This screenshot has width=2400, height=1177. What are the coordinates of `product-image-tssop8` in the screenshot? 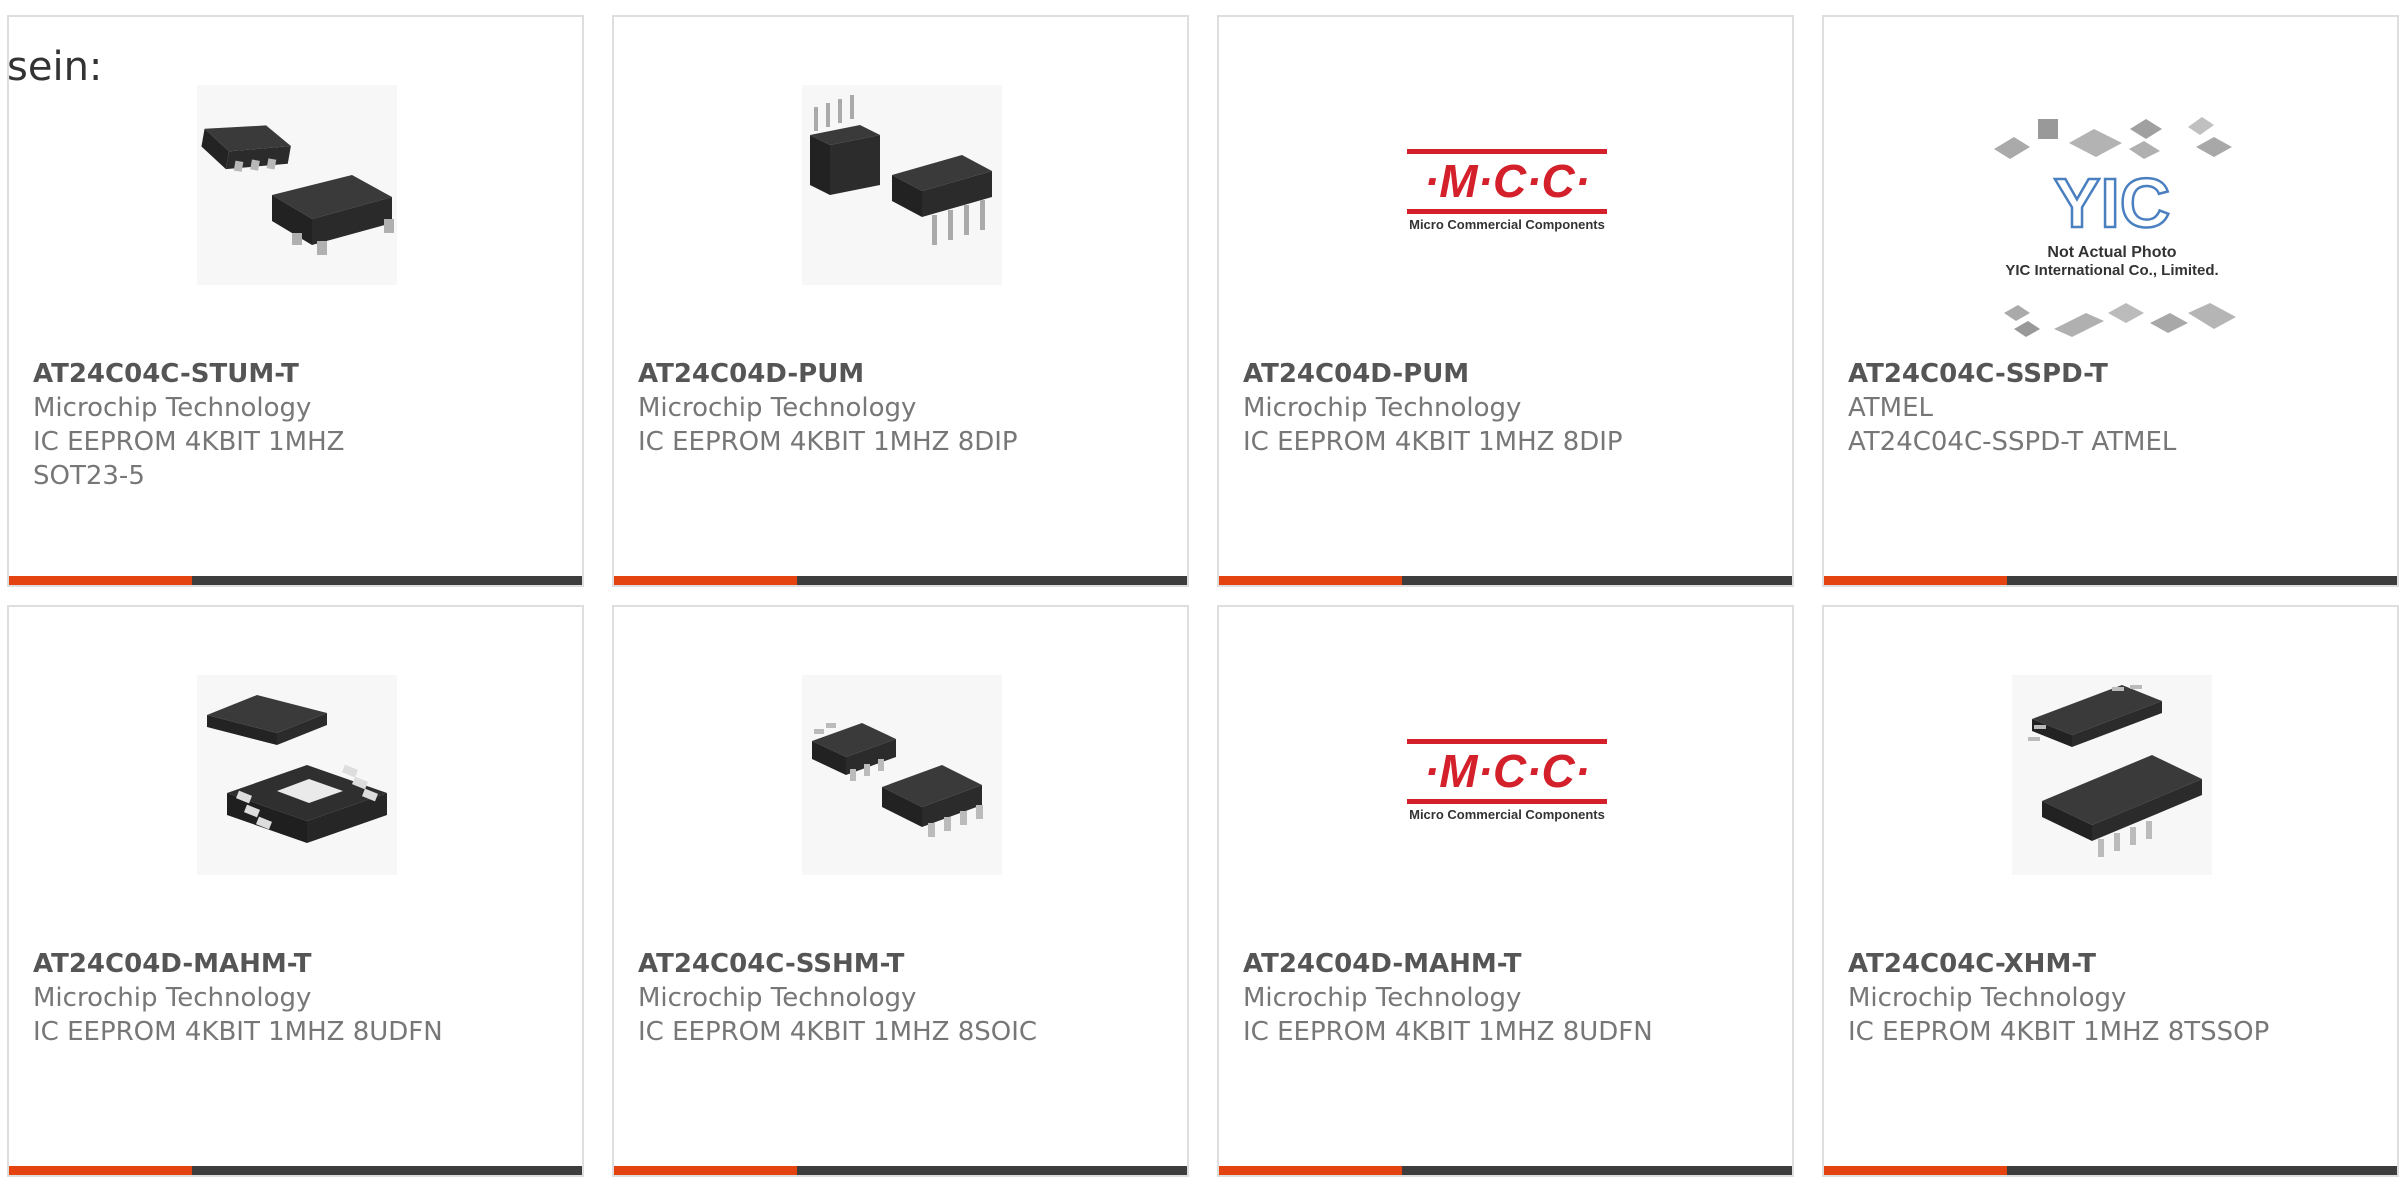 It's located at (2112, 775).